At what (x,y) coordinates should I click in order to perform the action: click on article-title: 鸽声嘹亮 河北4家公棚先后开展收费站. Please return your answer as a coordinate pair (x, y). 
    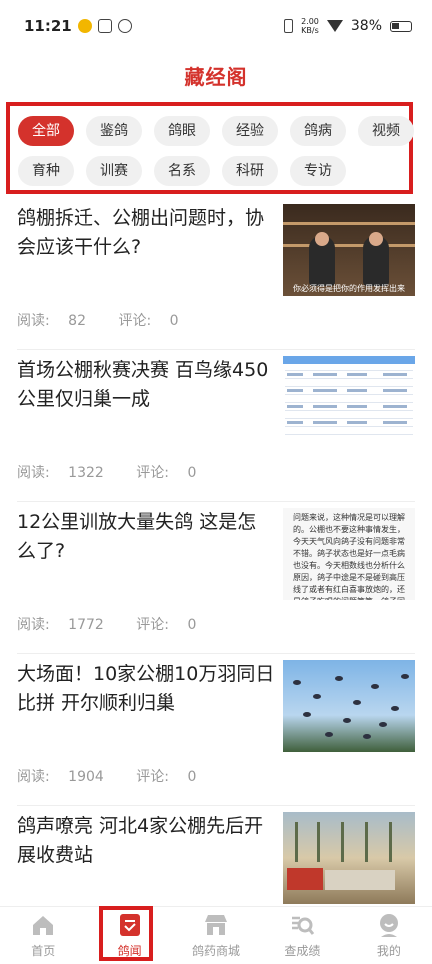
    Looking at the image, I should click on (140, 840).